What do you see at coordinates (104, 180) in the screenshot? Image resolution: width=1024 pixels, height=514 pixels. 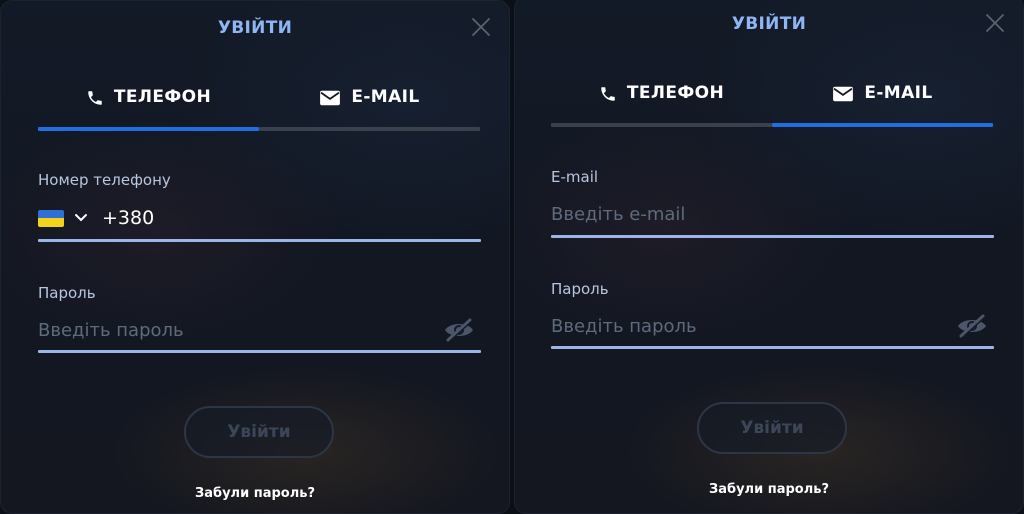 I see `phone-label: Номер телефону` at bounding box center [104, 180].